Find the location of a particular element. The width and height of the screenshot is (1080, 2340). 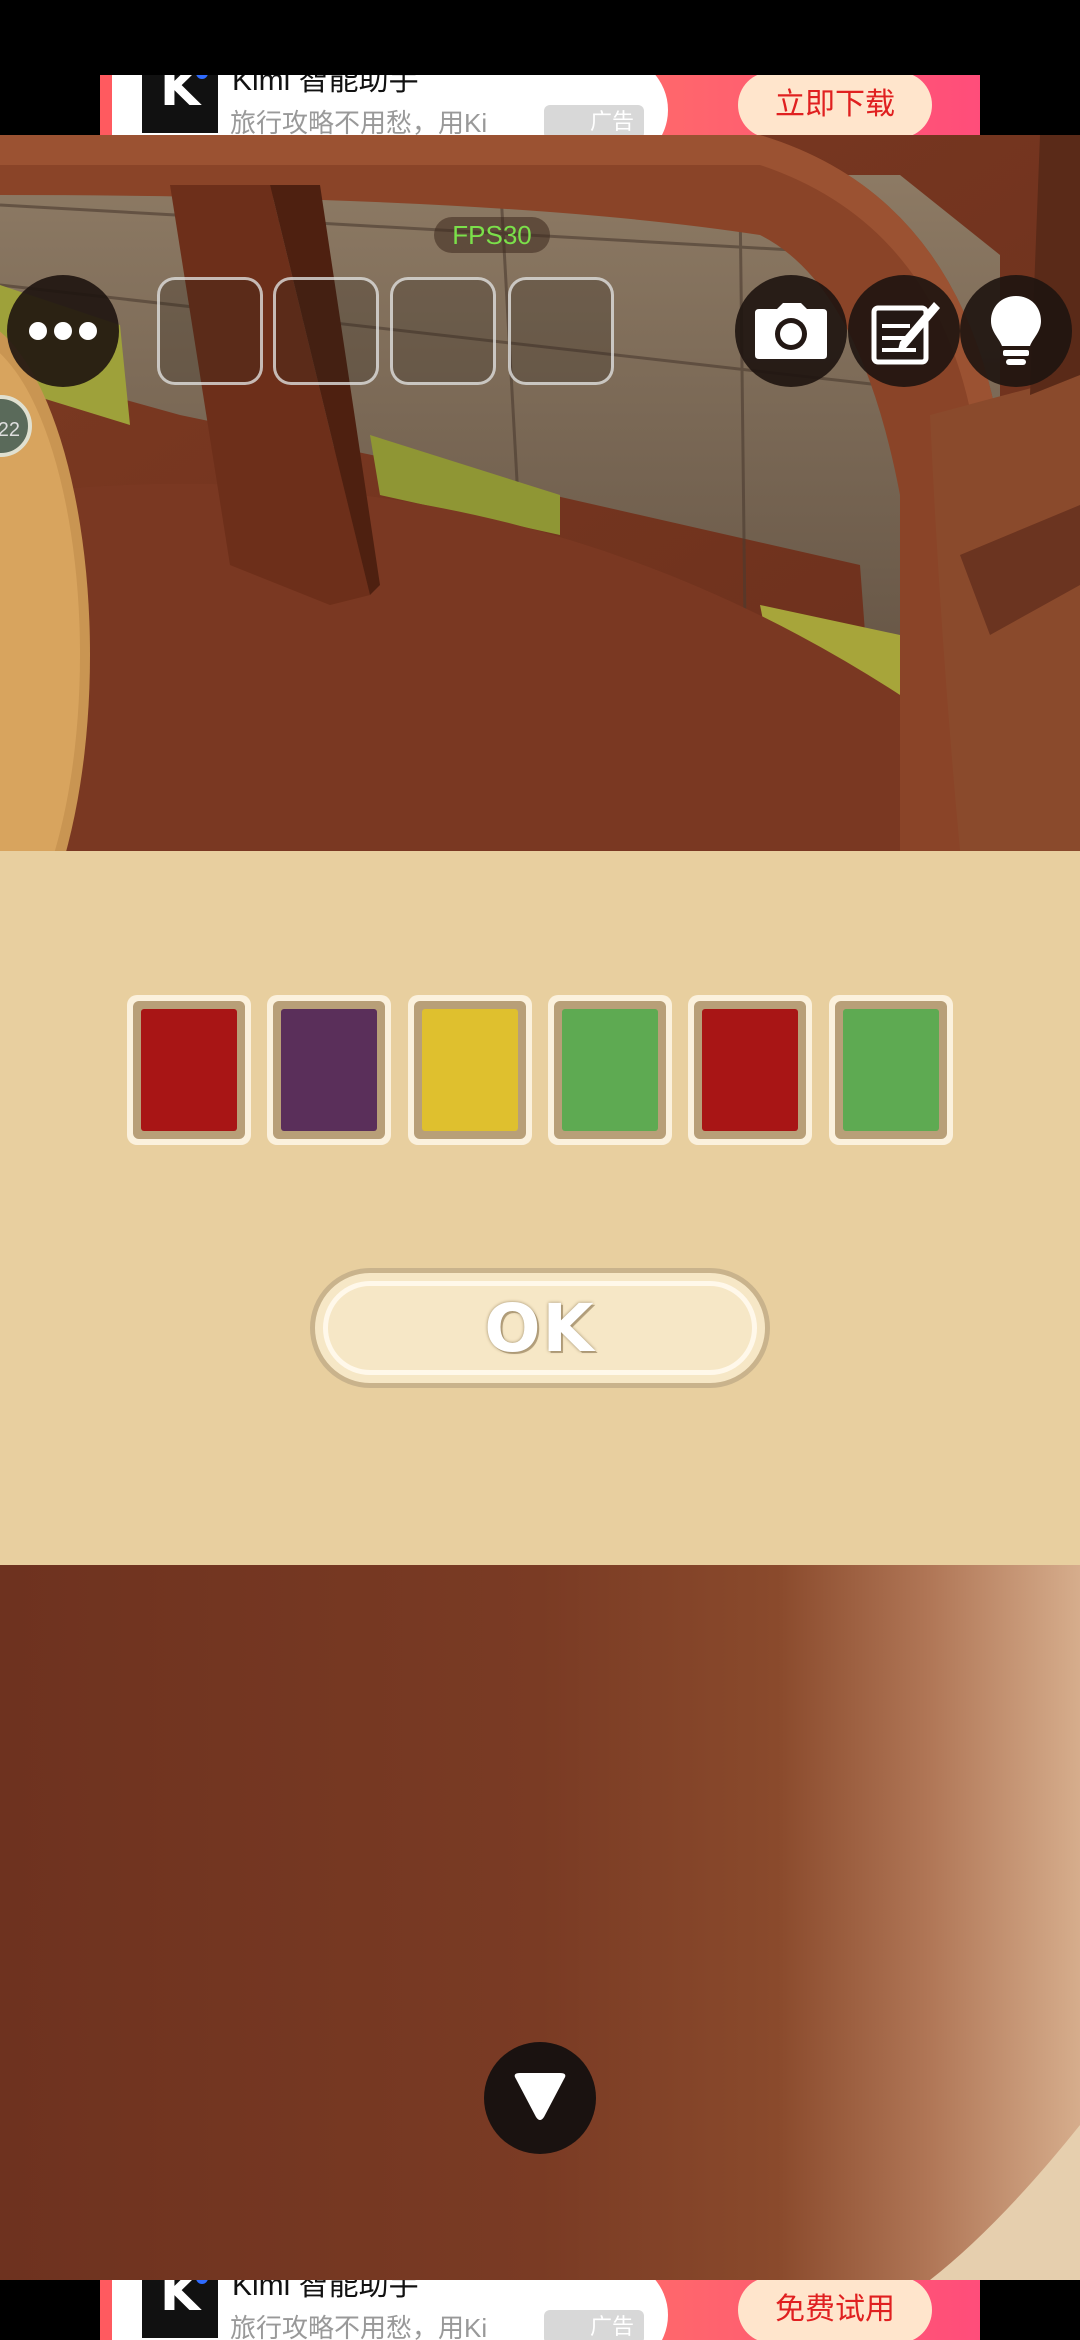

down-arrow-icon is located at coordinates (540, 2096).